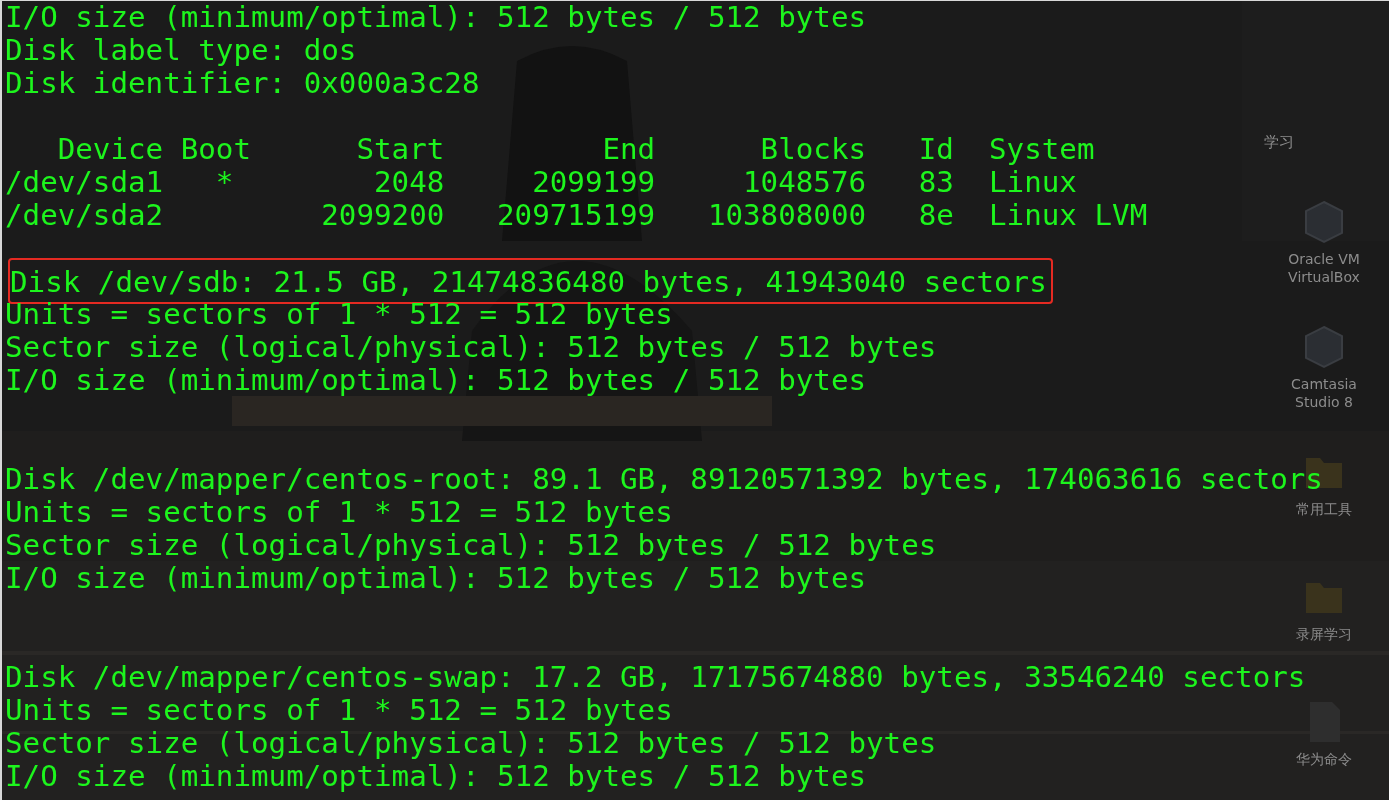 The width and height of the screenshot is (1389, 800). What do you see at coordinates (1324, 509) in the screenshot?
I see `desktop-icon-label: 常用工具` at bounding box center [1324, 509].